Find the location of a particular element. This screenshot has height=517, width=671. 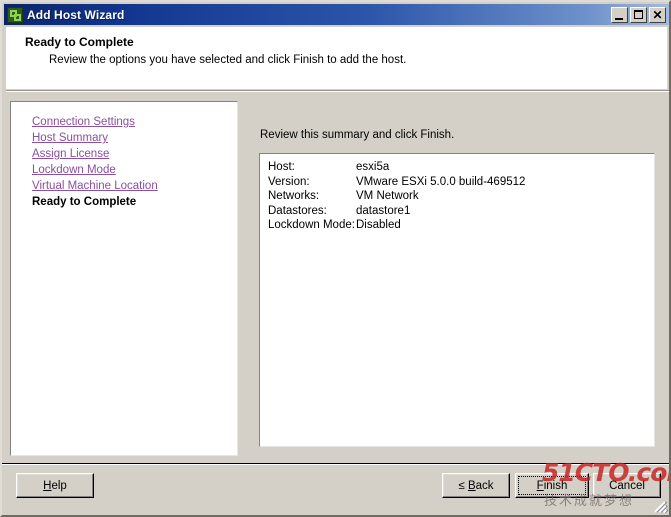

summary-row-networks: Networks: VM Network is located at coordinates (461, 196).